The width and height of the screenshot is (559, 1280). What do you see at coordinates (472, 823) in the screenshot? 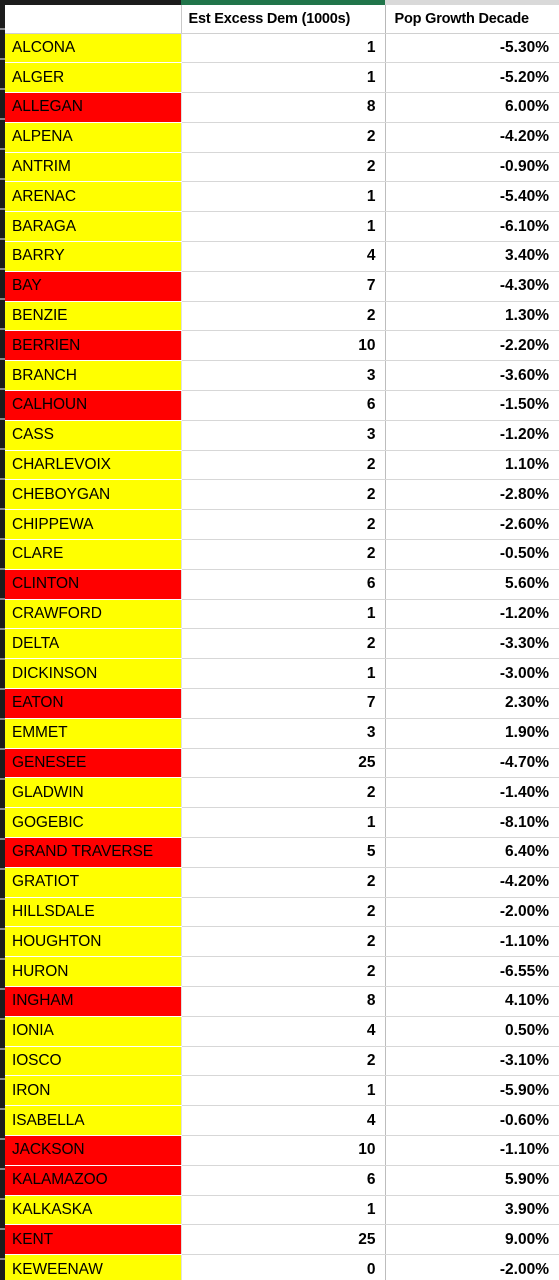
I see `cell-pop-growth-decade: -8.10%` at bounding box center [472, 823].